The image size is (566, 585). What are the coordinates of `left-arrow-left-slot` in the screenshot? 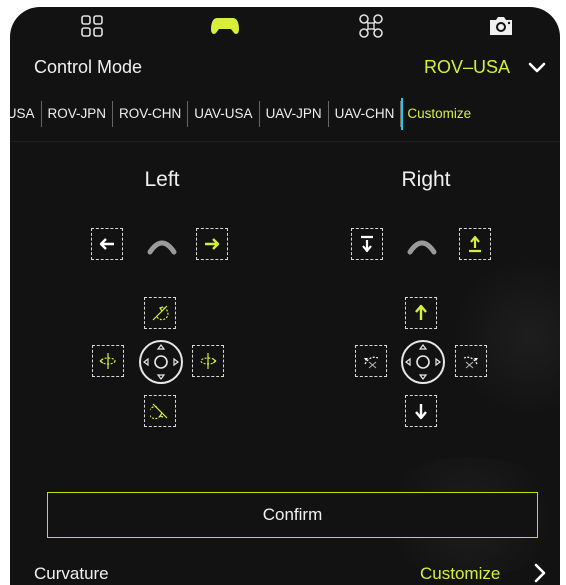 It's located at (107, 244).